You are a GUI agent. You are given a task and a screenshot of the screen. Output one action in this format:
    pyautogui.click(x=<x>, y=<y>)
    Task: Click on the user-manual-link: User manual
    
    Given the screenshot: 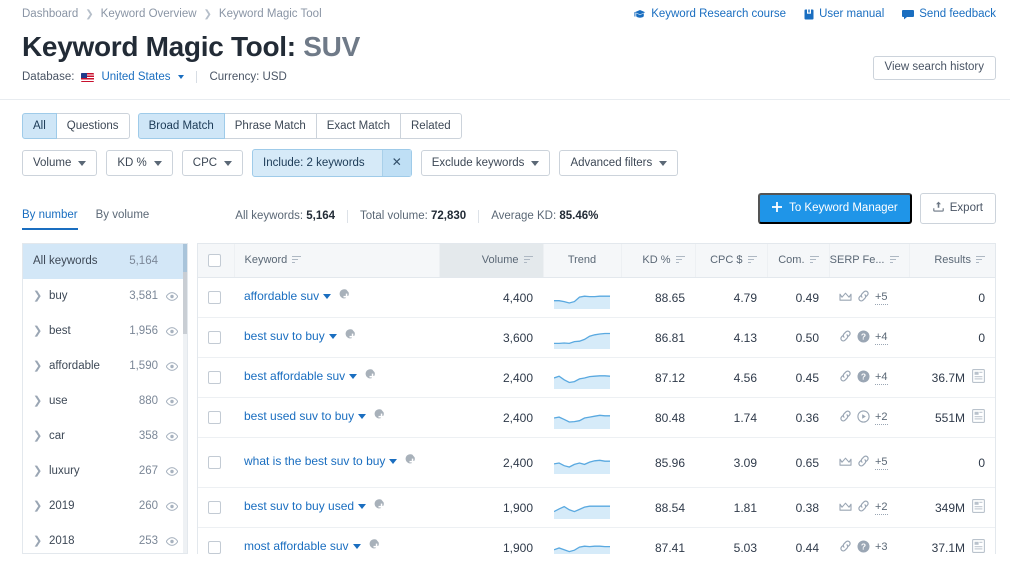 What is the action you would take?
    pyautogui.click(x=844, y=14)
    